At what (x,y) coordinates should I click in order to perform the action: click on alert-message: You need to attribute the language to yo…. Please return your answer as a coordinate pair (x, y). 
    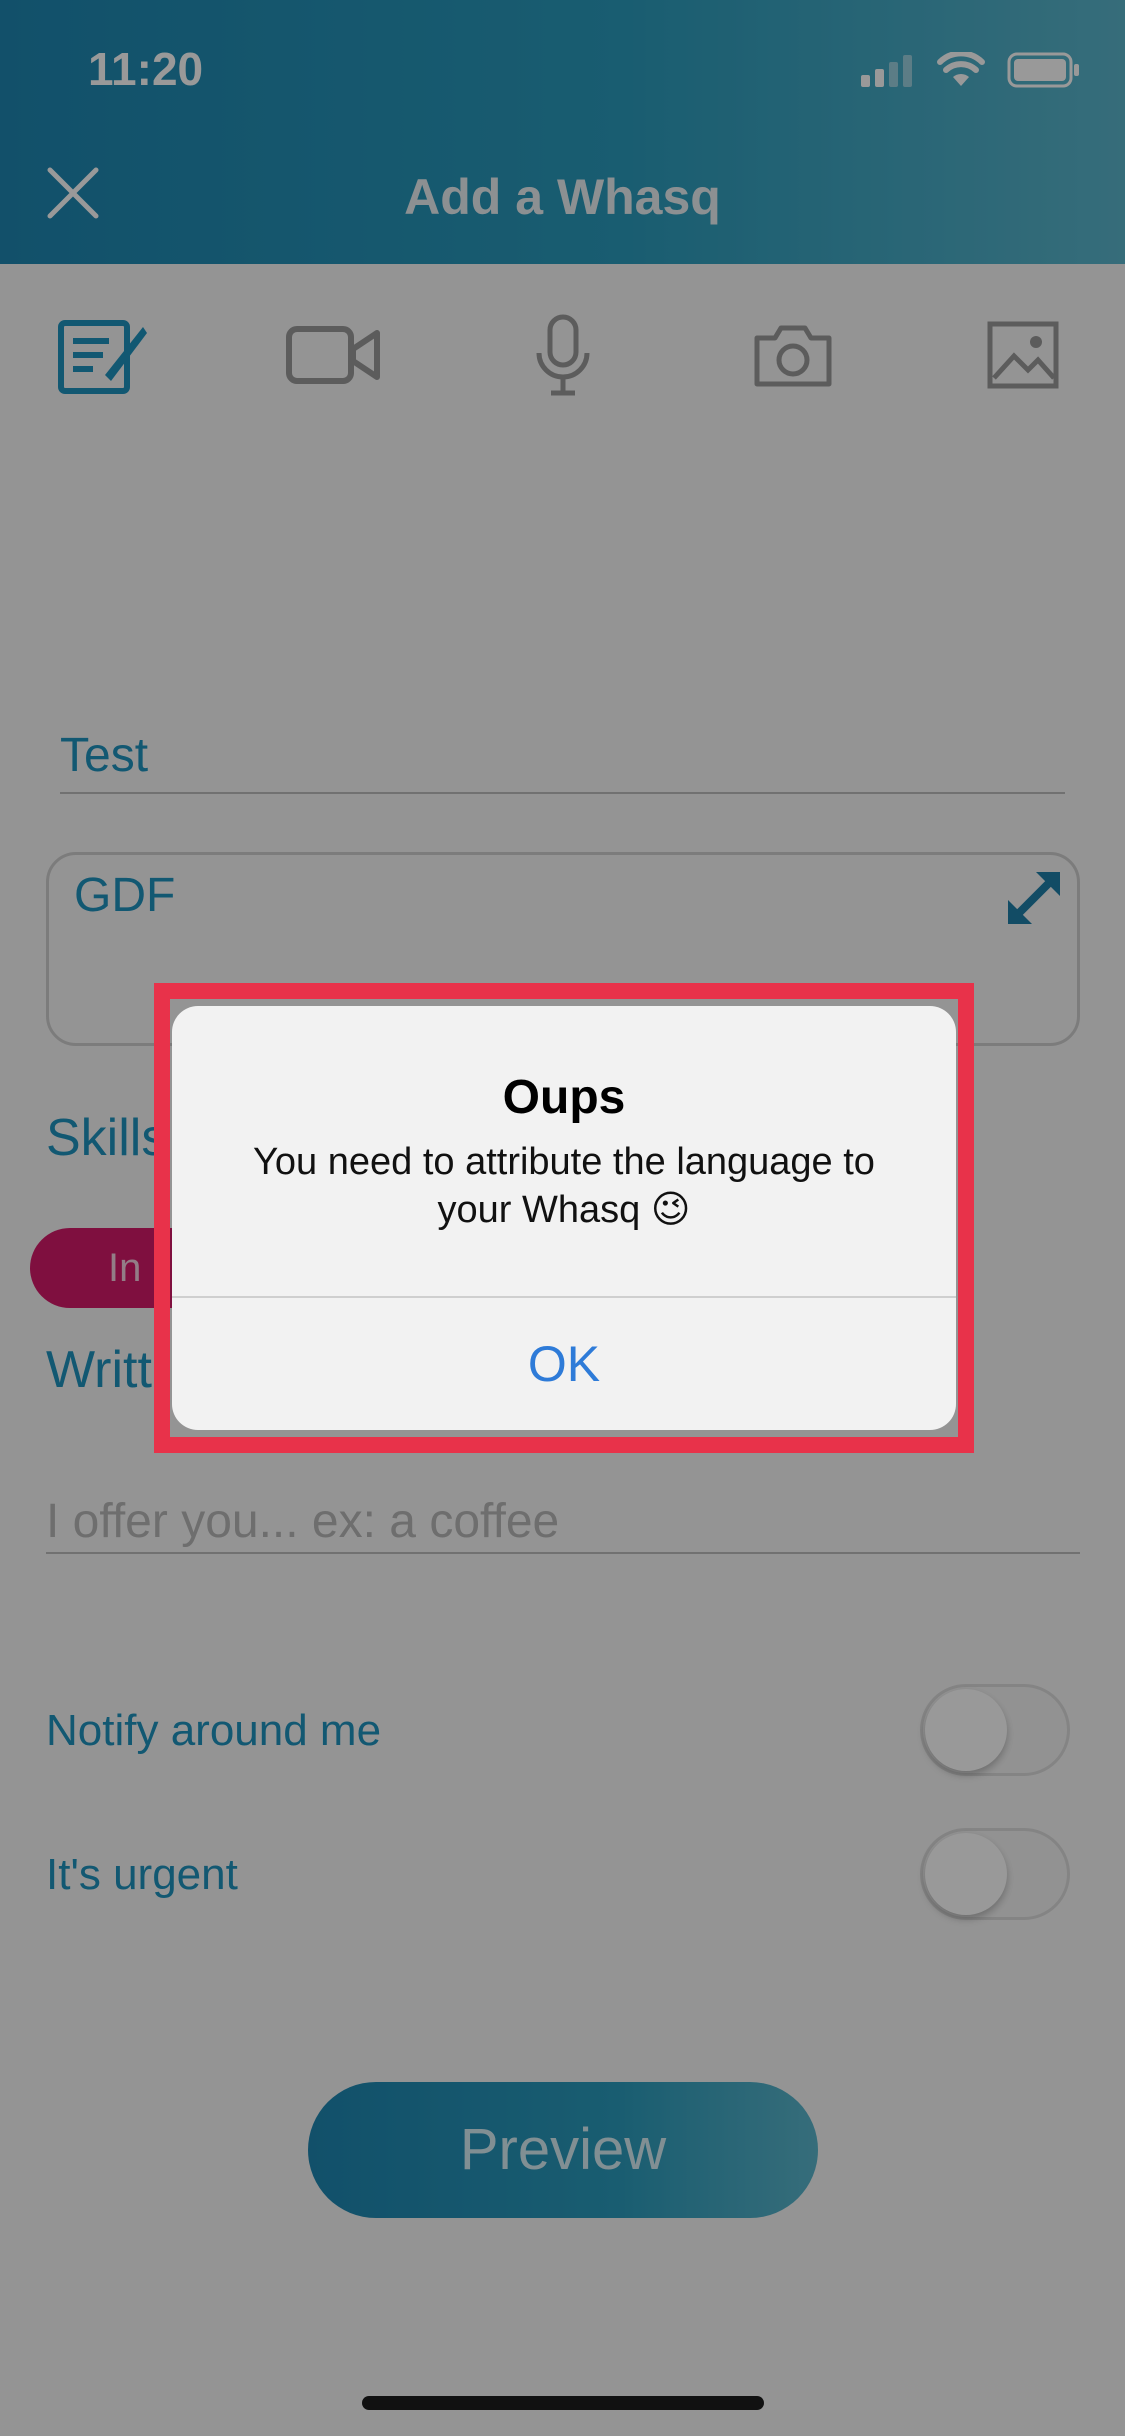
    Looking at the image, I should click on (564, 1186).